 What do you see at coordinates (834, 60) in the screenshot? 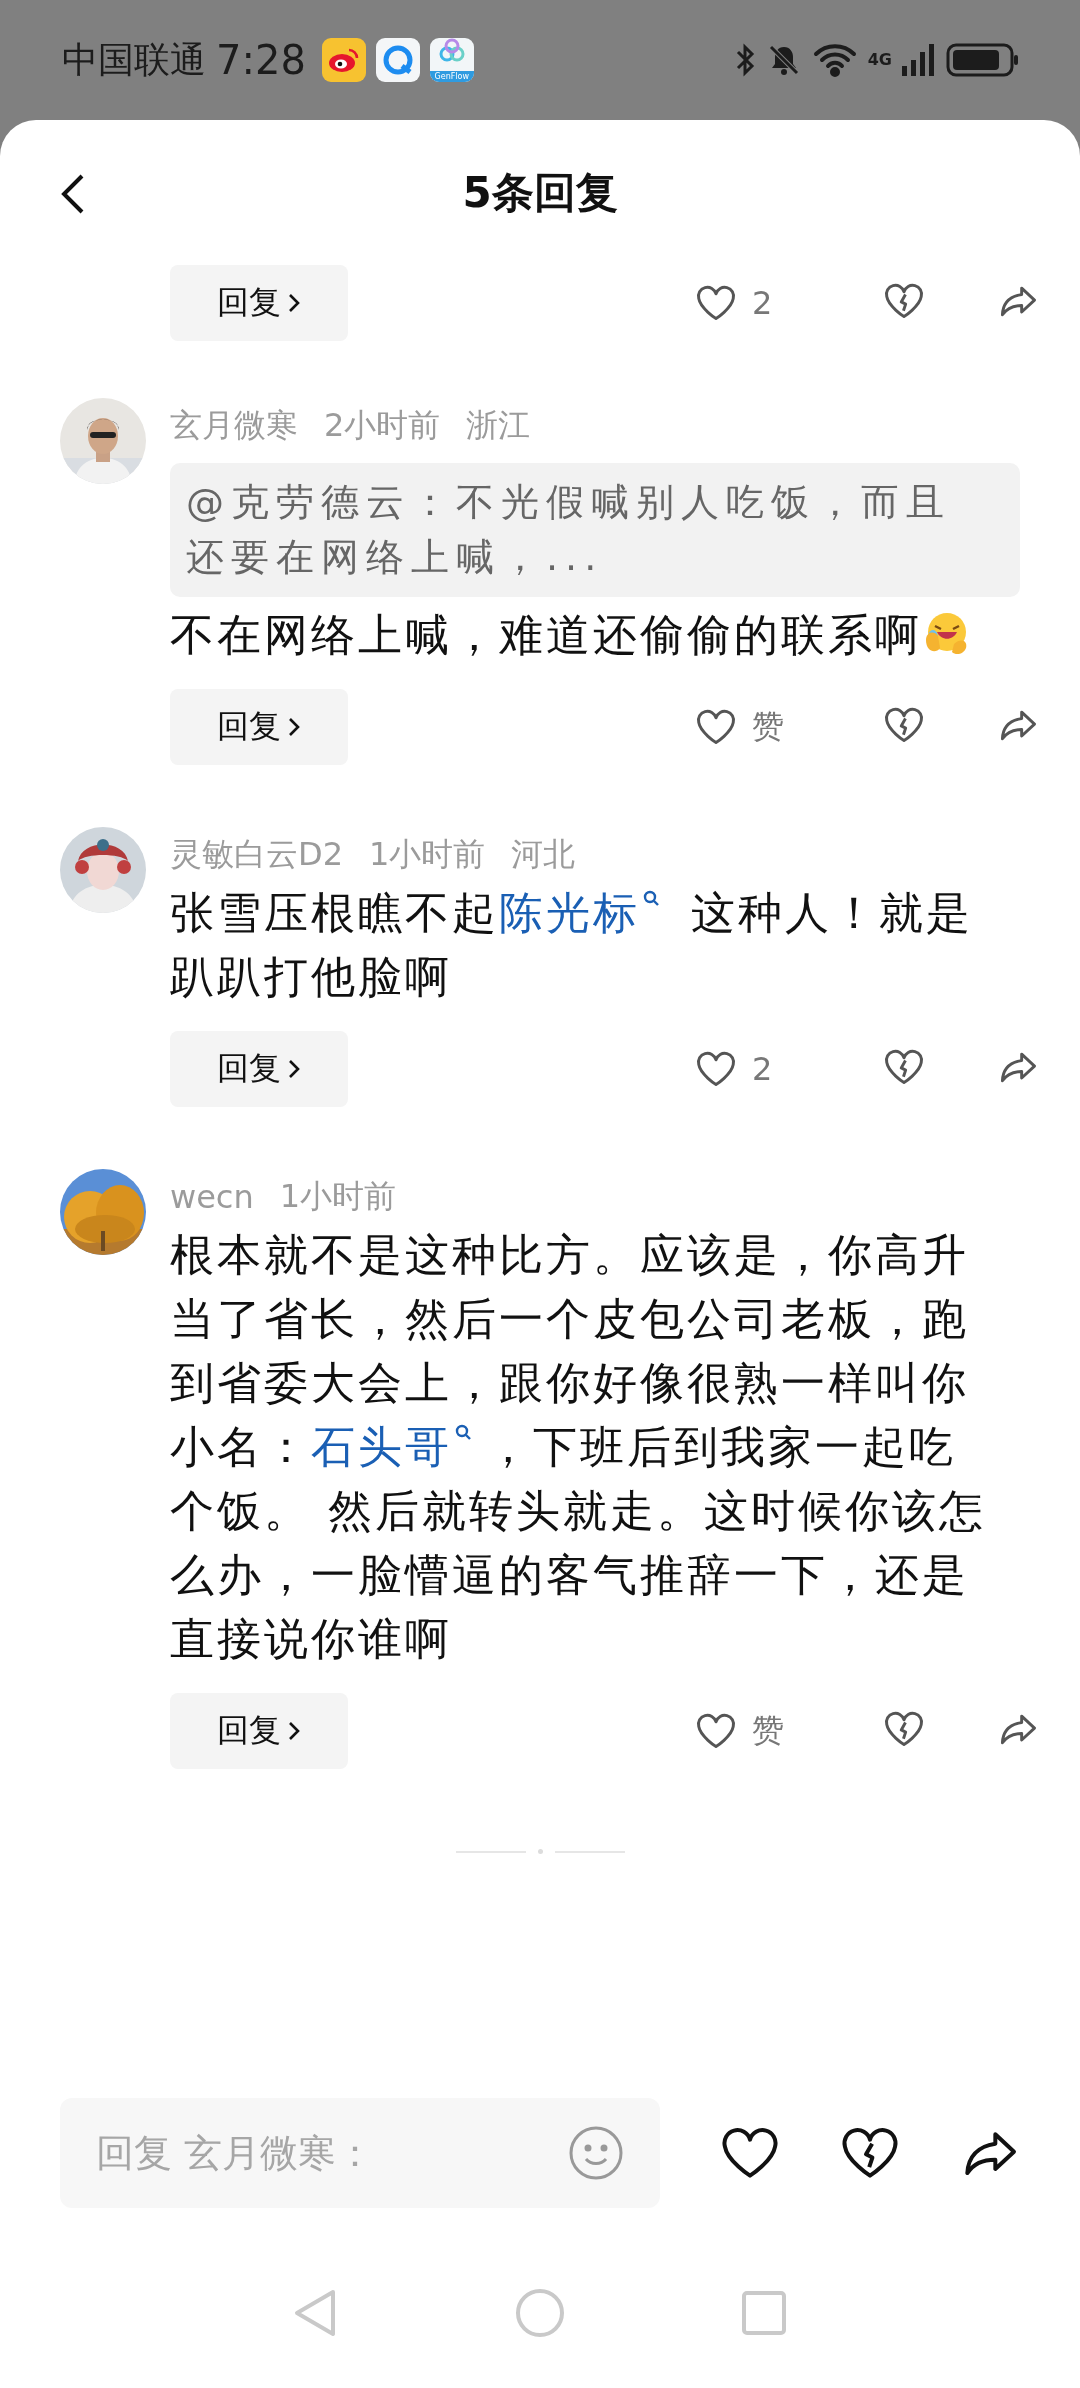
I see `wifi-icon` at bounding box center [834, 60].